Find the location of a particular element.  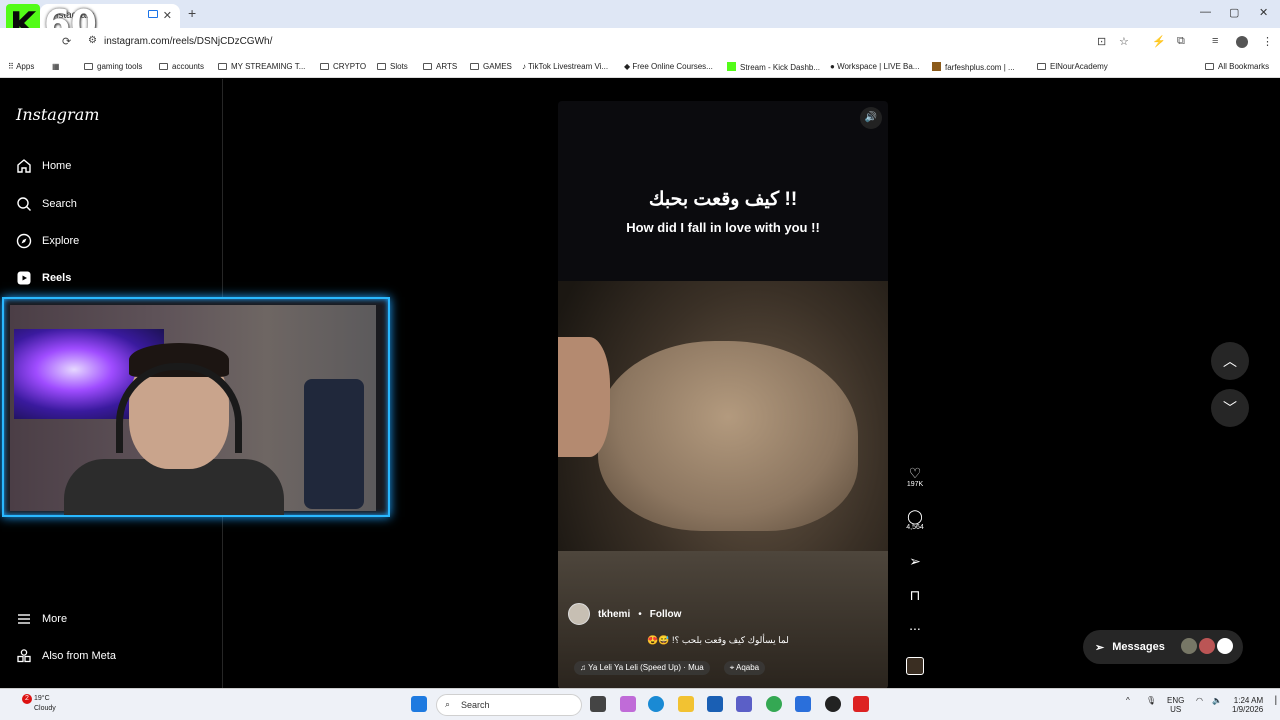

save-button: ⊓ is located at coordinates (915, 595).